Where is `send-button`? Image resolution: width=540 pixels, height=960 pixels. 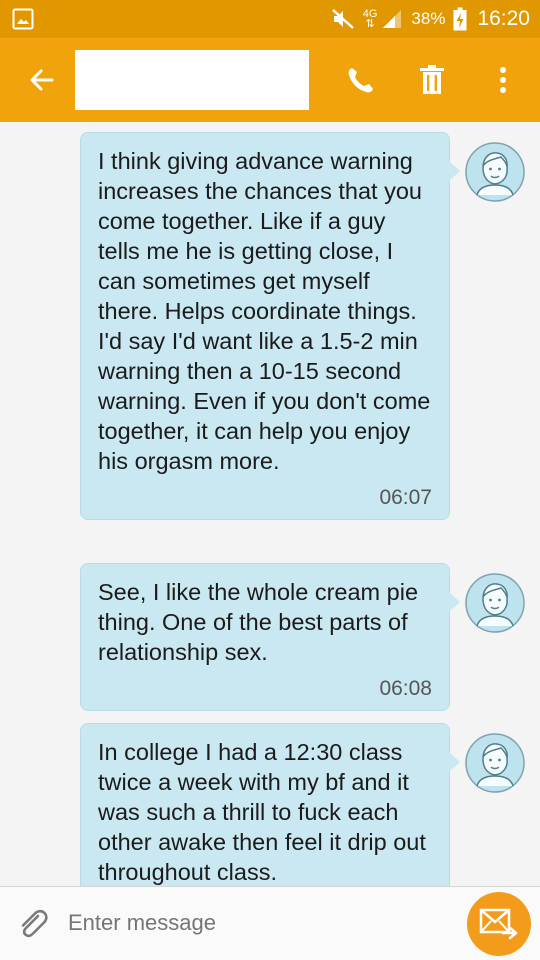 send-button is located at coordinates (499, 924).